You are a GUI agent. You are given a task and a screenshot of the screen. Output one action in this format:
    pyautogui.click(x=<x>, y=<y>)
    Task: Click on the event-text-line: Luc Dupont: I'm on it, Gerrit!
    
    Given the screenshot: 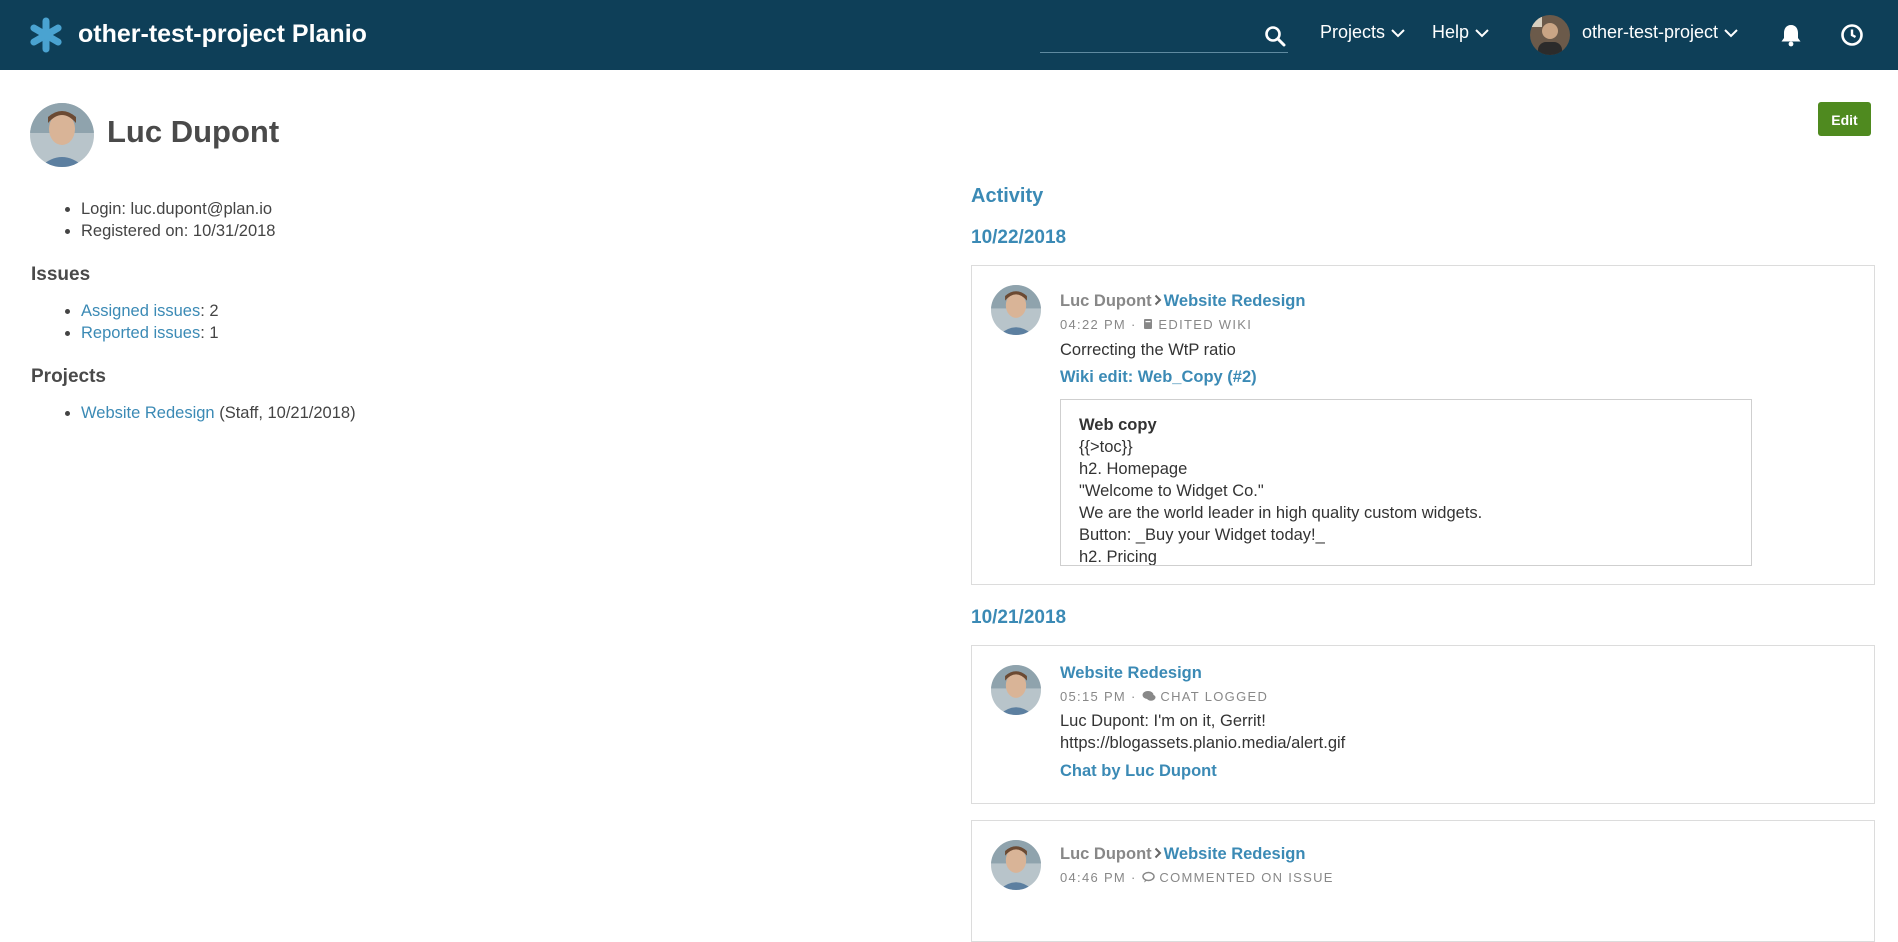 What is the action you would take?
    pyautogui.click(x=1163, y=721)
    